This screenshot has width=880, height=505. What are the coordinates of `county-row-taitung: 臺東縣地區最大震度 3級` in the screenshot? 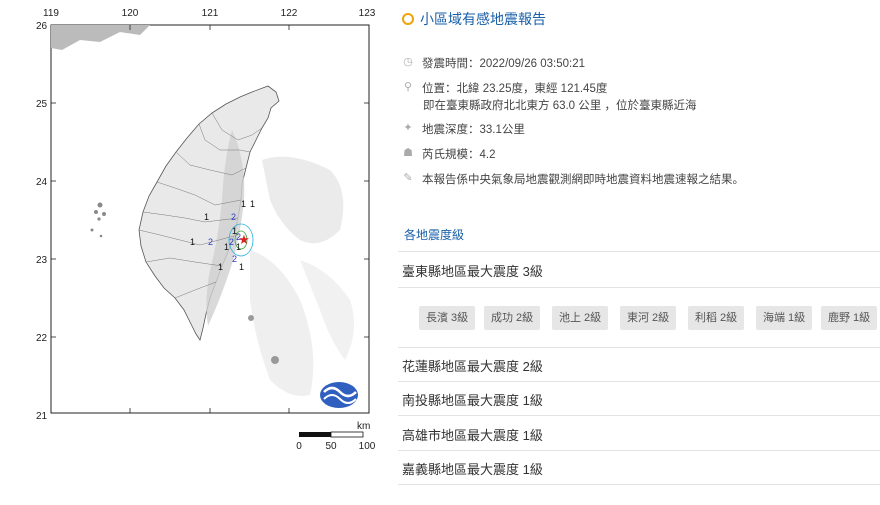 It's located at (472, 270).